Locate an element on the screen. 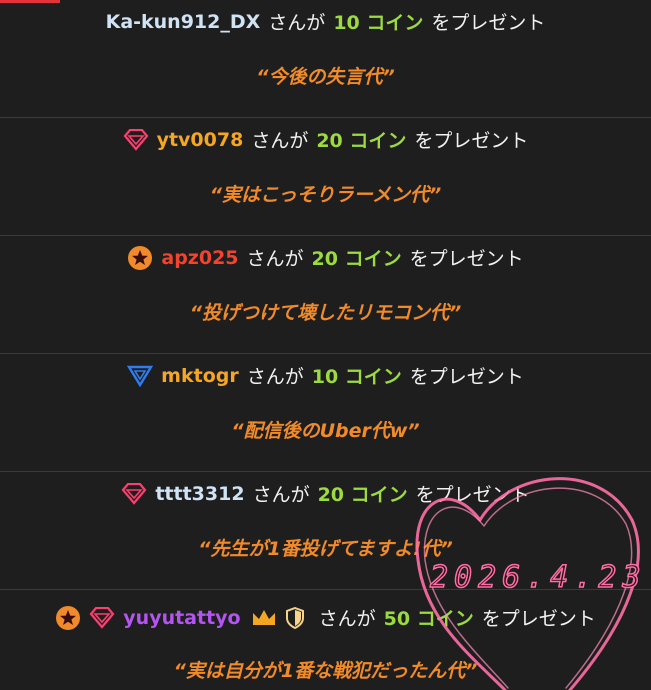 This screenshot has width=651, height=690. gift-message: “実は自分が1番な戦犯だったん代” is located at coordinates (325, 671).